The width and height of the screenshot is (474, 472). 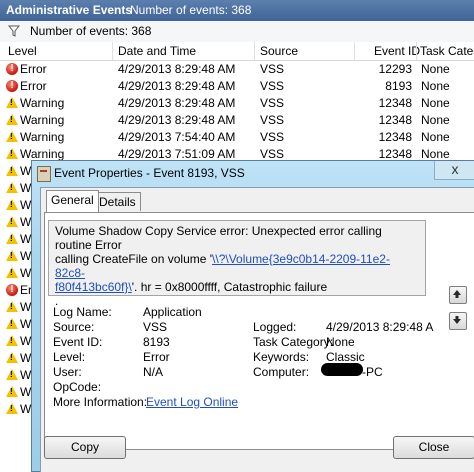 What do you see at coordinates (372, 372) in the screenshot?
I see `computer-value: -PC` at bounding box center [372, 372].